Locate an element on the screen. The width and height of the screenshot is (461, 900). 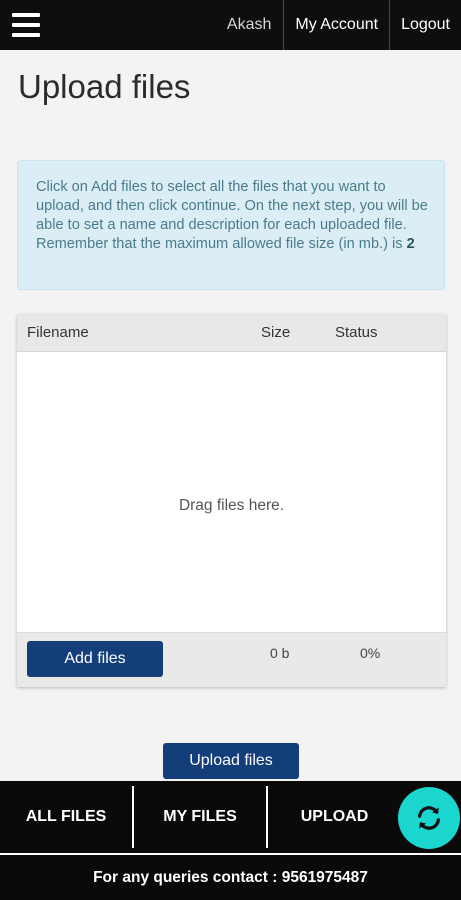
hamburger-menu-icon is located at coordinates (26, 25).